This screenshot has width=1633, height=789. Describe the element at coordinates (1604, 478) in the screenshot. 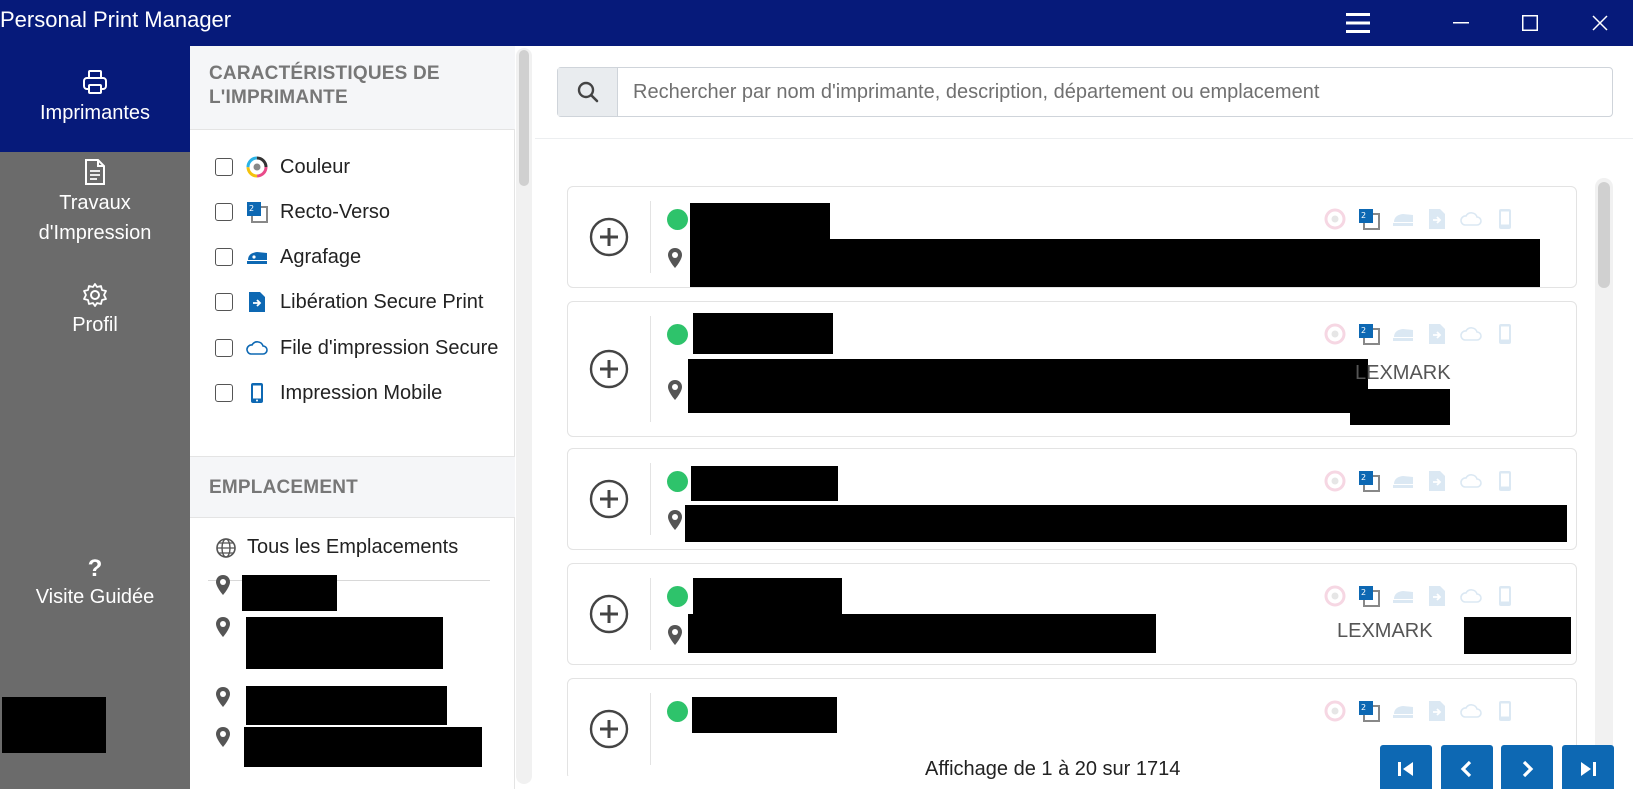

I see `list-scrollbar` at that location.